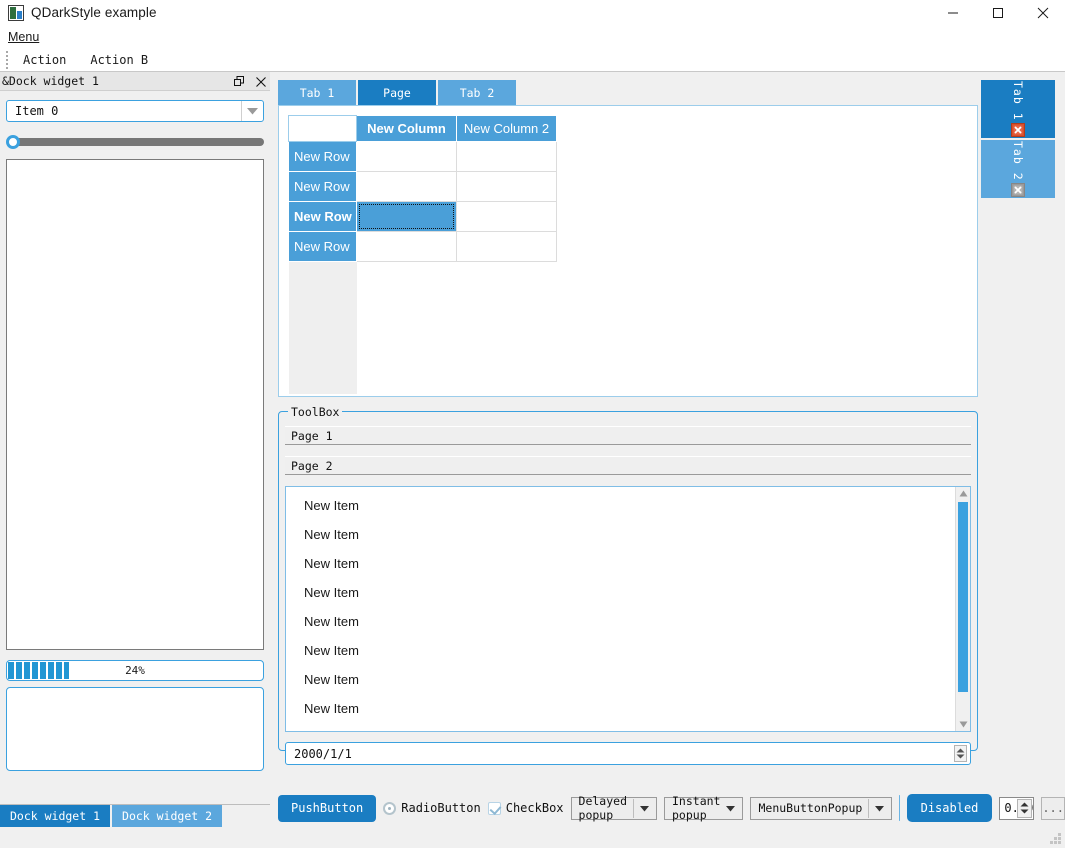 This screenshot has width=1065, height=848. What do you see at coordinates (37, 111) in the screenshot?
I see `combo-box-value: Item 0` at bounding box center [37, 111].